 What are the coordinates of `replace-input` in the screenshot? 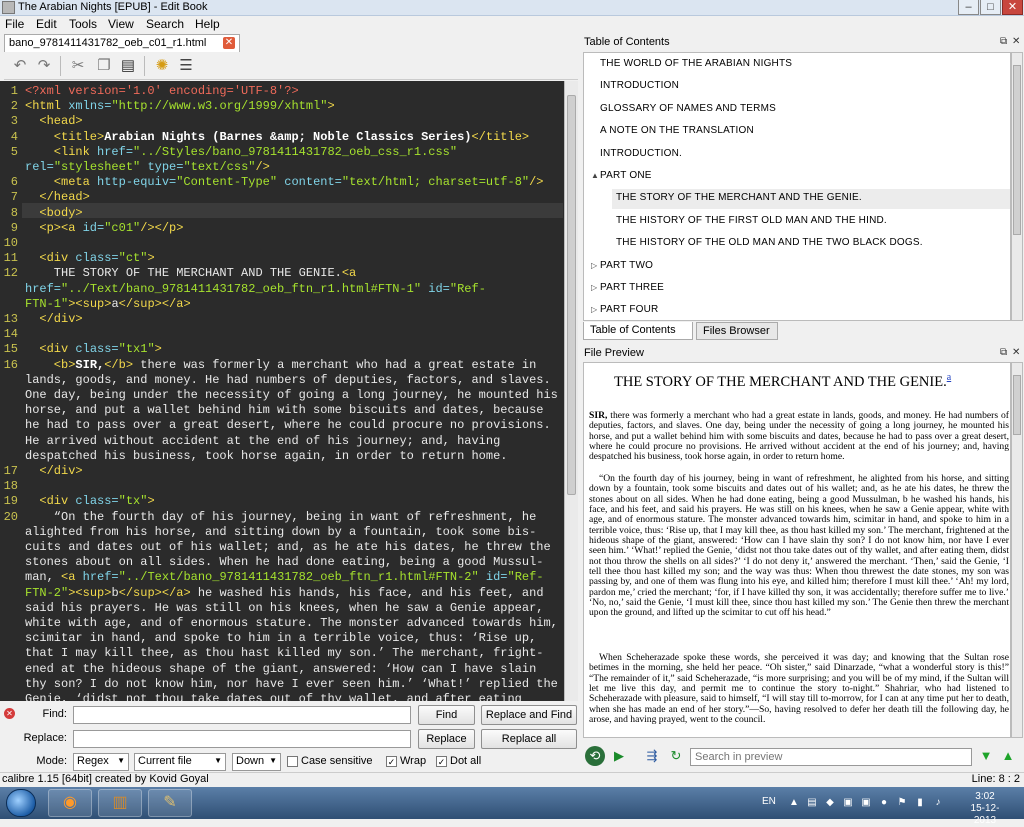 It's located at (242, 739).